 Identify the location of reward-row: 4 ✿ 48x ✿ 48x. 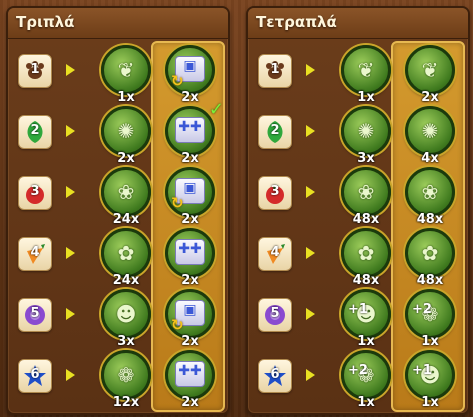
(358, 256).